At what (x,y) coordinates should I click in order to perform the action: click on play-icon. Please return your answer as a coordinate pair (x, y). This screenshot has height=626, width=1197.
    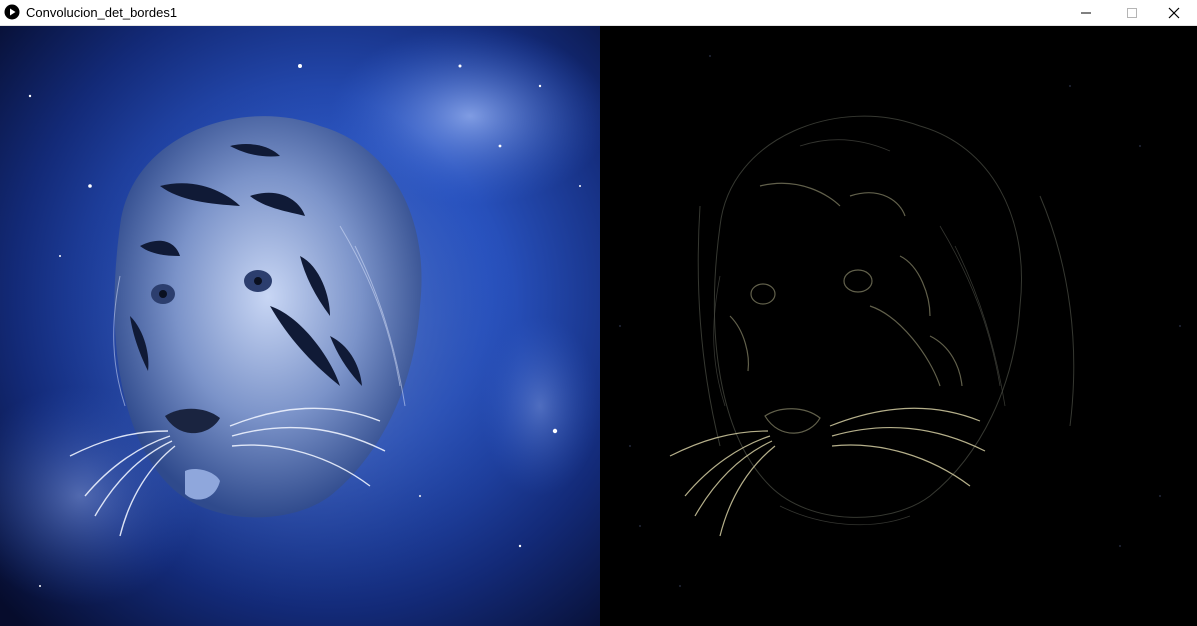
    Looking at the image, I should click on (12, 12).